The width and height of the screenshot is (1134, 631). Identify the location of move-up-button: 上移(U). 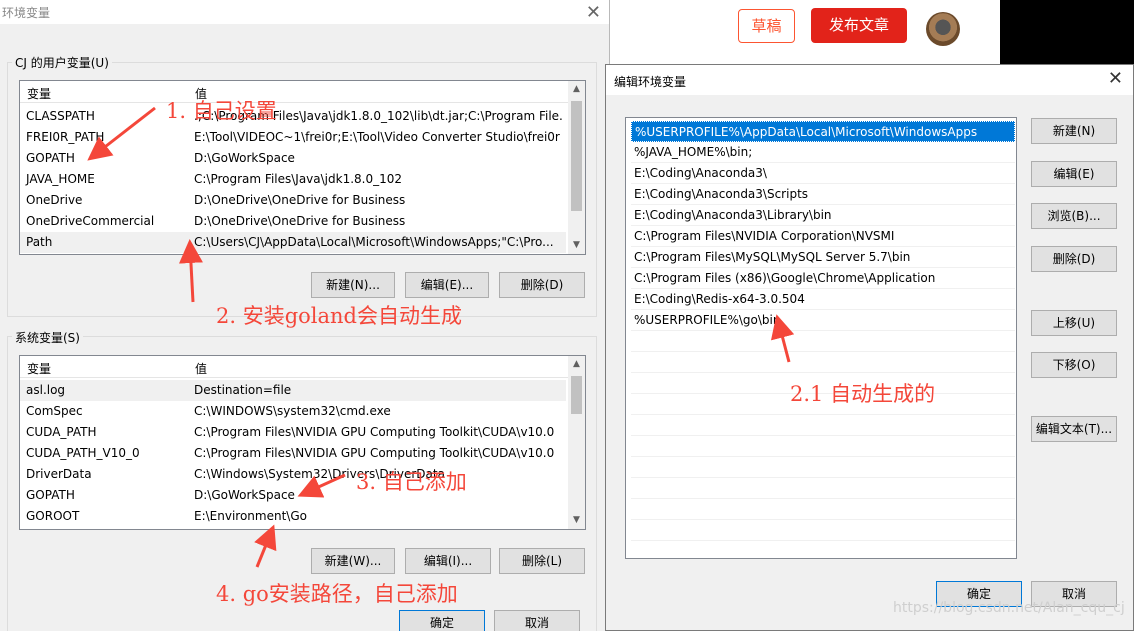
(1074, 323).